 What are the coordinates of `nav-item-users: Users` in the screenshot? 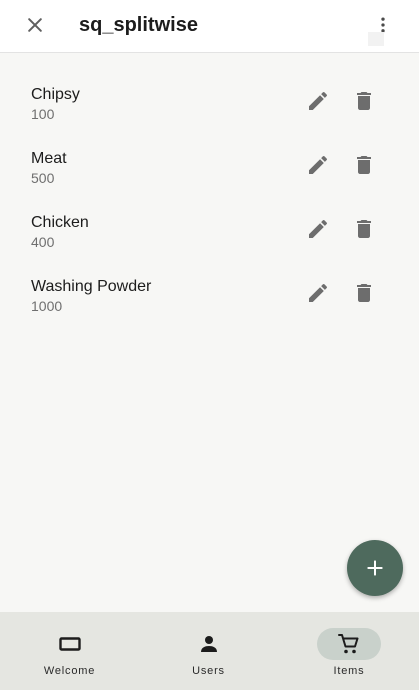 It's located at (208, 651).